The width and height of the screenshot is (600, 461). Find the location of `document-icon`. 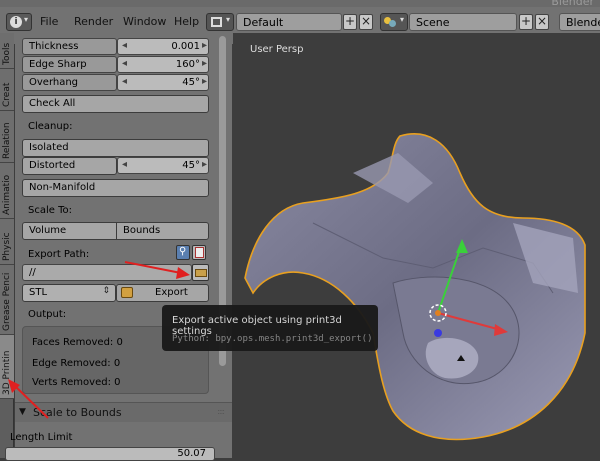

document-icon is located at coordinates (199, 252).